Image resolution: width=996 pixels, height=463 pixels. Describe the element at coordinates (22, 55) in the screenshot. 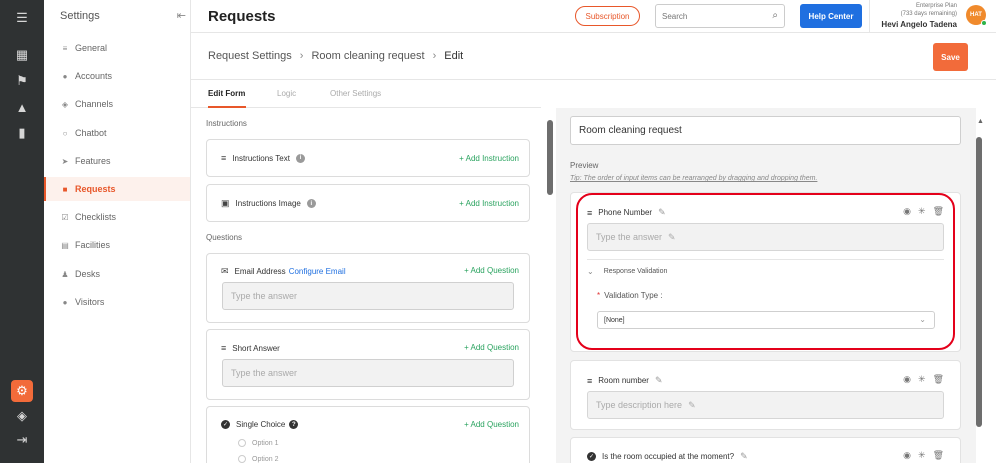

I see `dashboard-icon: ▦` at that location.